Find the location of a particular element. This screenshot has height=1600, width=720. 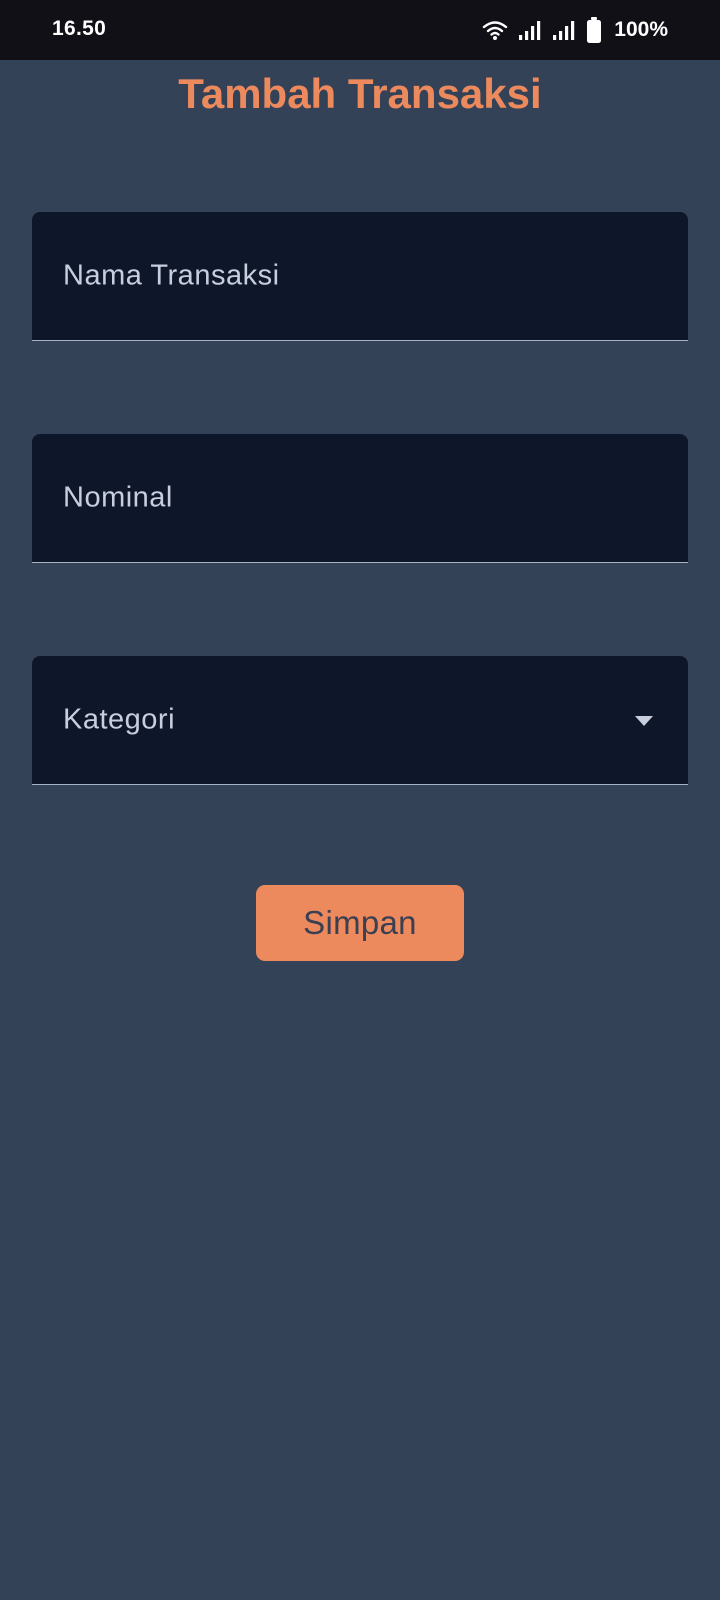

status-time: 16.50 is located at coordinates (79, 28).